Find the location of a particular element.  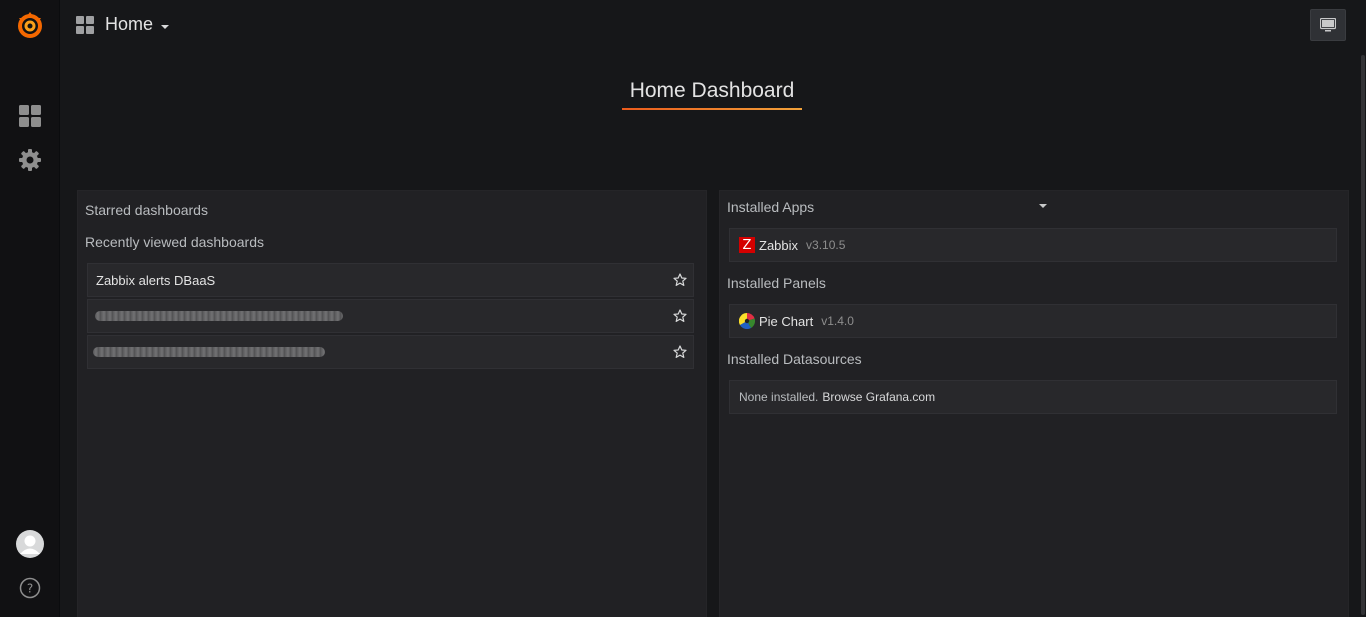

app-item-zabbix: Z Zabbix v3.10.5 is located at coordinates (1033, 245).